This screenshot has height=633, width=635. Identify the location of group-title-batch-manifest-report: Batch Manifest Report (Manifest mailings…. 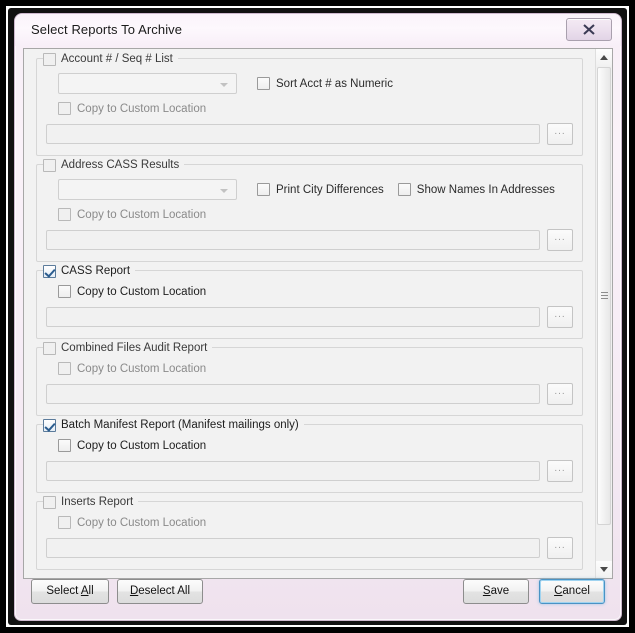
(180, 425).